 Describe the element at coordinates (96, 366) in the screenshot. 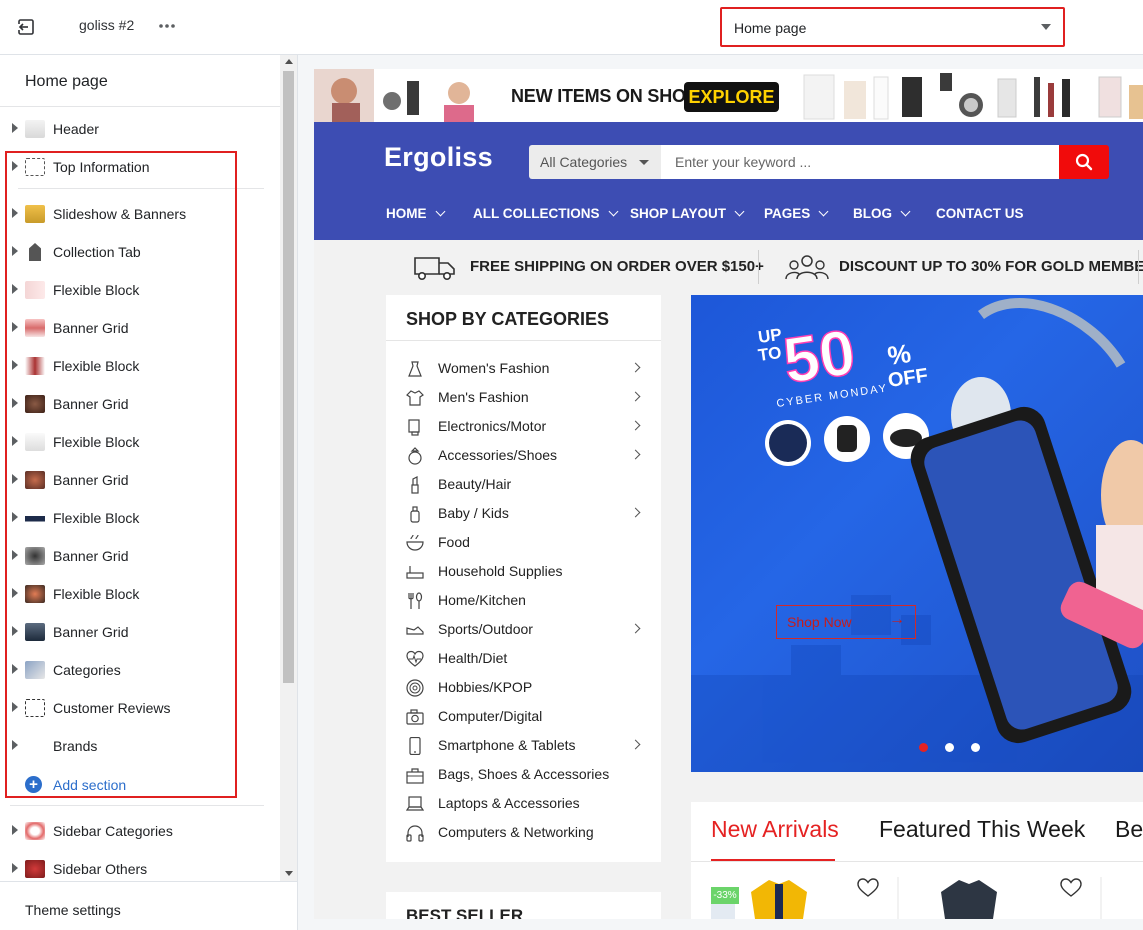

I see `sidebar-item-label: Flexible Block` at that location.